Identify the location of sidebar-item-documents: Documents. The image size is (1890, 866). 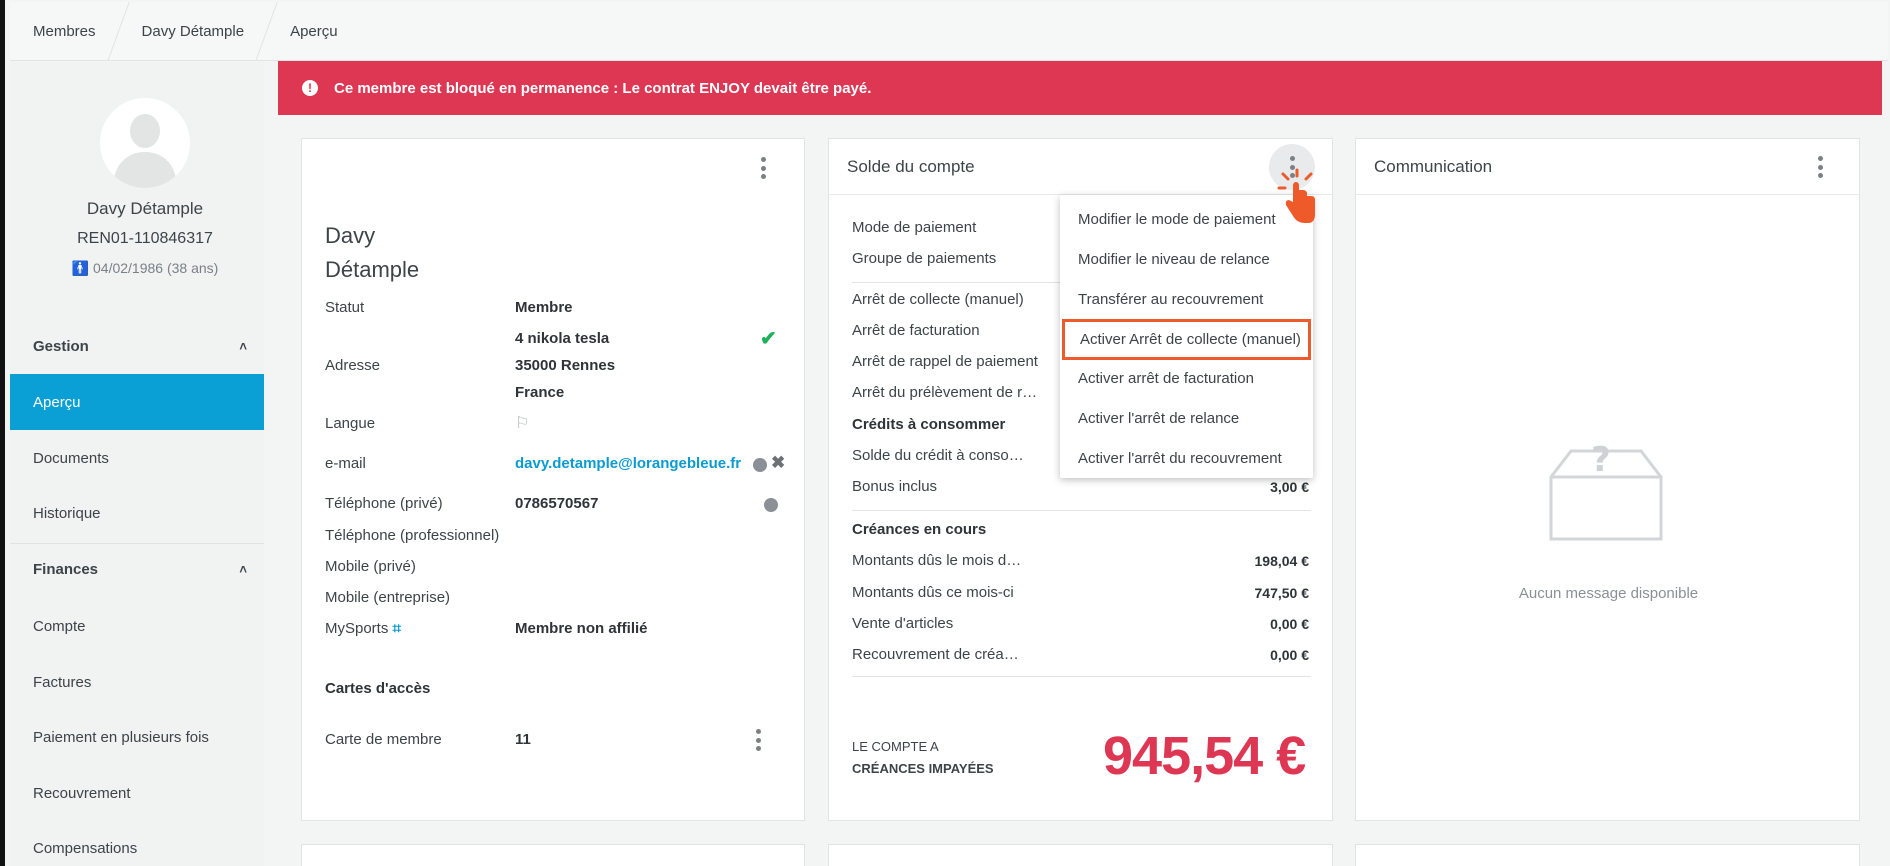
(137, 458).